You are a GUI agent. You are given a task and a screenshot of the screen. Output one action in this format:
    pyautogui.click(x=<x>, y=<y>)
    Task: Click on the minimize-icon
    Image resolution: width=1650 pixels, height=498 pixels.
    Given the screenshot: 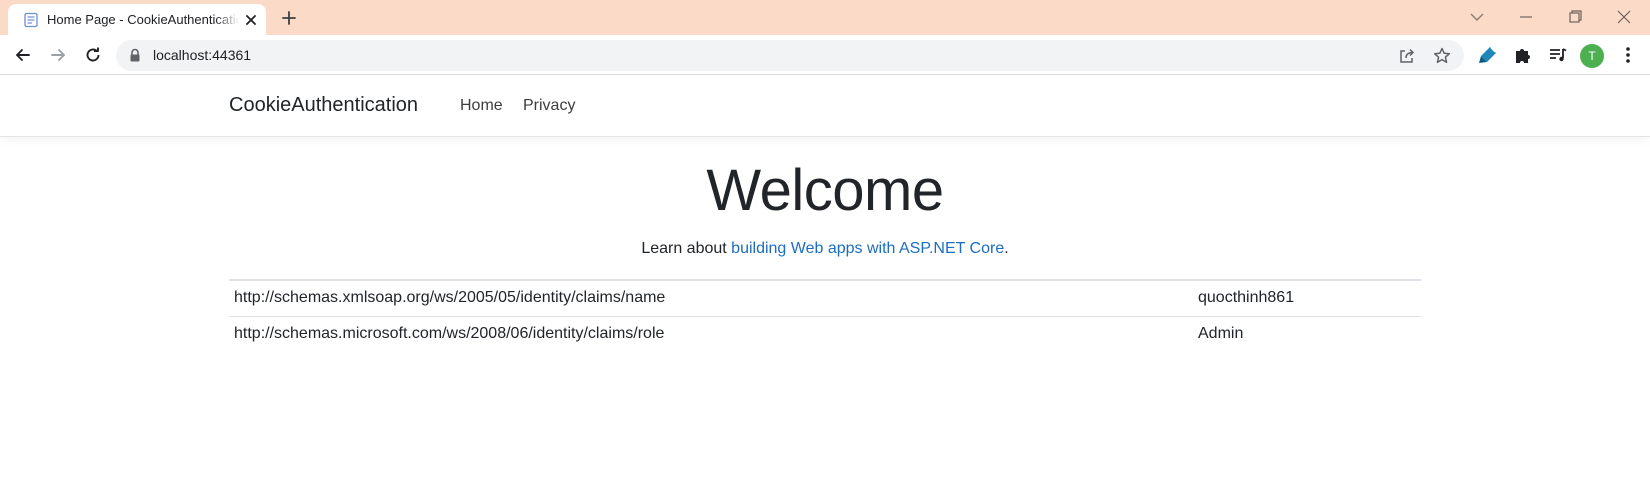 What is the action you would take?
    pyautogui.click(x=1526, y=17)
    